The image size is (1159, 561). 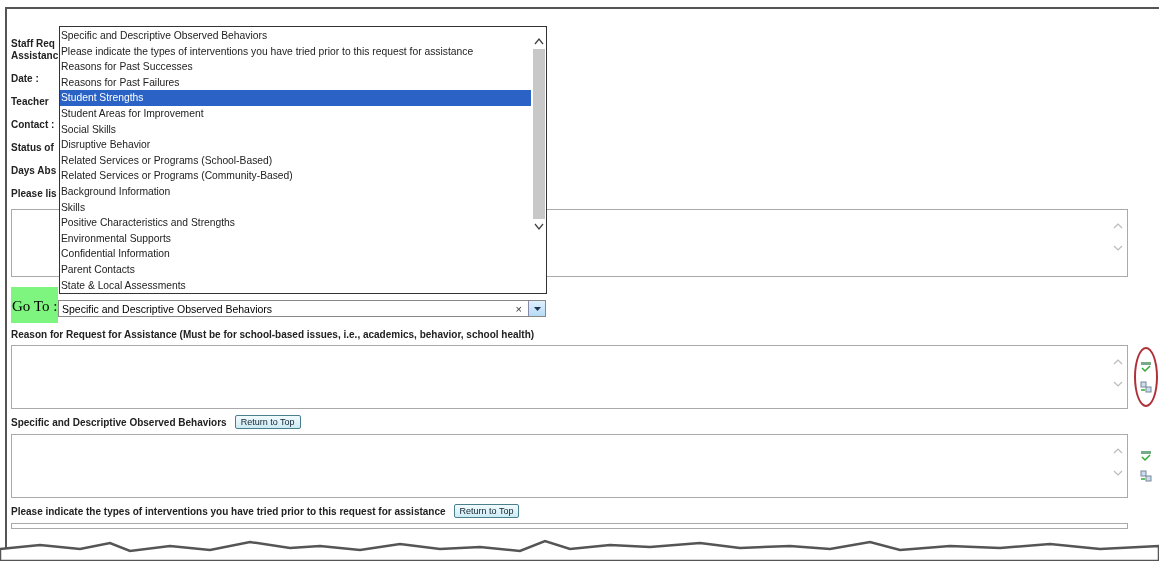 I want to click on scroll-down-icon, so click(x=538, y=227).